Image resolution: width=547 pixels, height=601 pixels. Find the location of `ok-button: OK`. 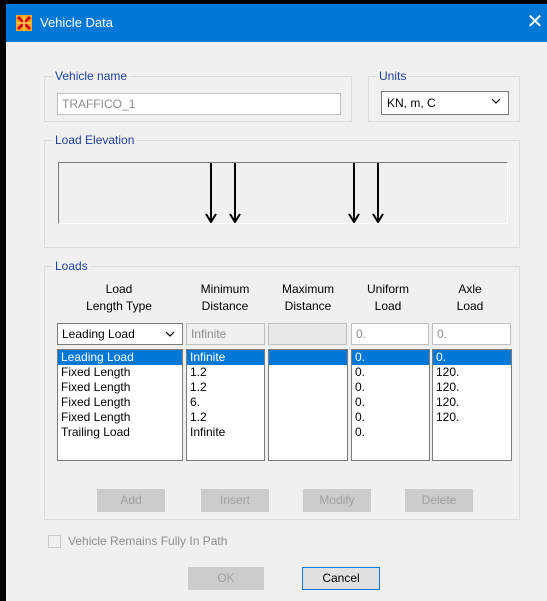

ok-button: OK is located at coordinates (226, 578).